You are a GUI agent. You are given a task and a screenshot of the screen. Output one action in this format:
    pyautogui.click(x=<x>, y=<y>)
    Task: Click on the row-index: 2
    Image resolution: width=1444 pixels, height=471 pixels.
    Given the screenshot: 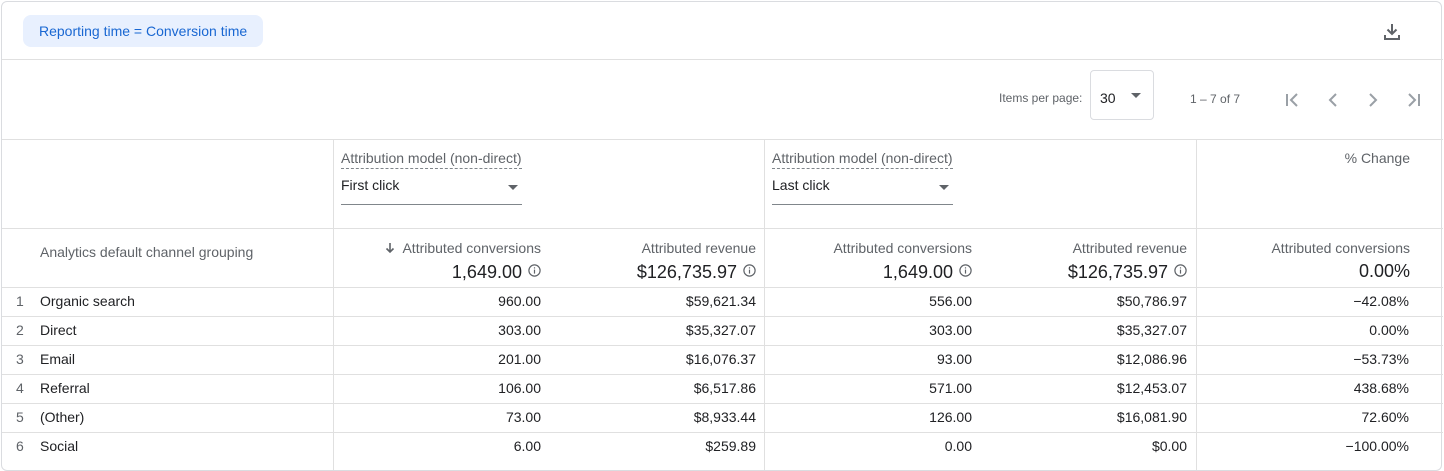 What is the action you would take?
    pyautogui.click(x=20, y=330)
    